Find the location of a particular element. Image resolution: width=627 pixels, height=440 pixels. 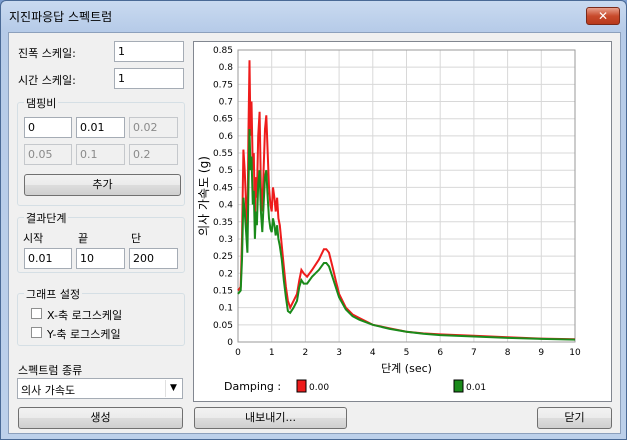

x-tick-label: 3 is located at coordinates (339, 353).